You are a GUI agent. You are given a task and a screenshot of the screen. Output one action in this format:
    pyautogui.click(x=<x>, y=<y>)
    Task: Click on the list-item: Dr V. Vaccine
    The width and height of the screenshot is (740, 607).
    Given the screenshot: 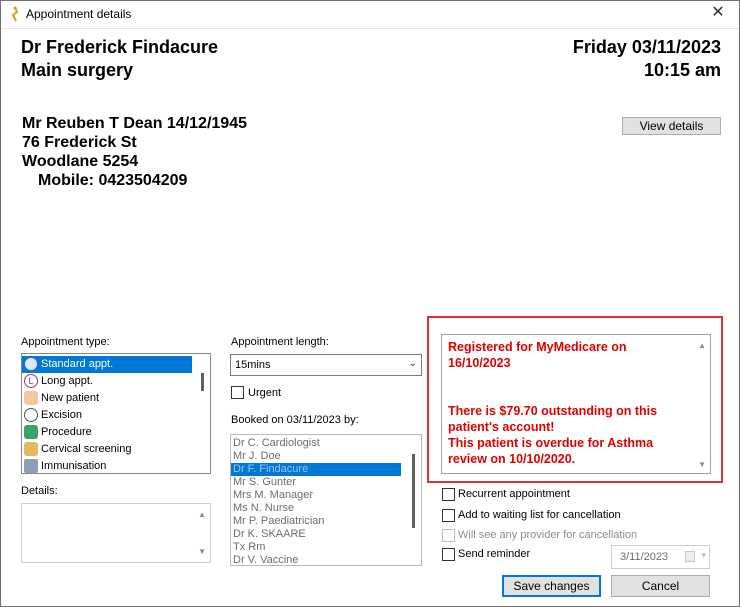 What is the action you would take?
    pyautogui.click(x=326, y=559)
    